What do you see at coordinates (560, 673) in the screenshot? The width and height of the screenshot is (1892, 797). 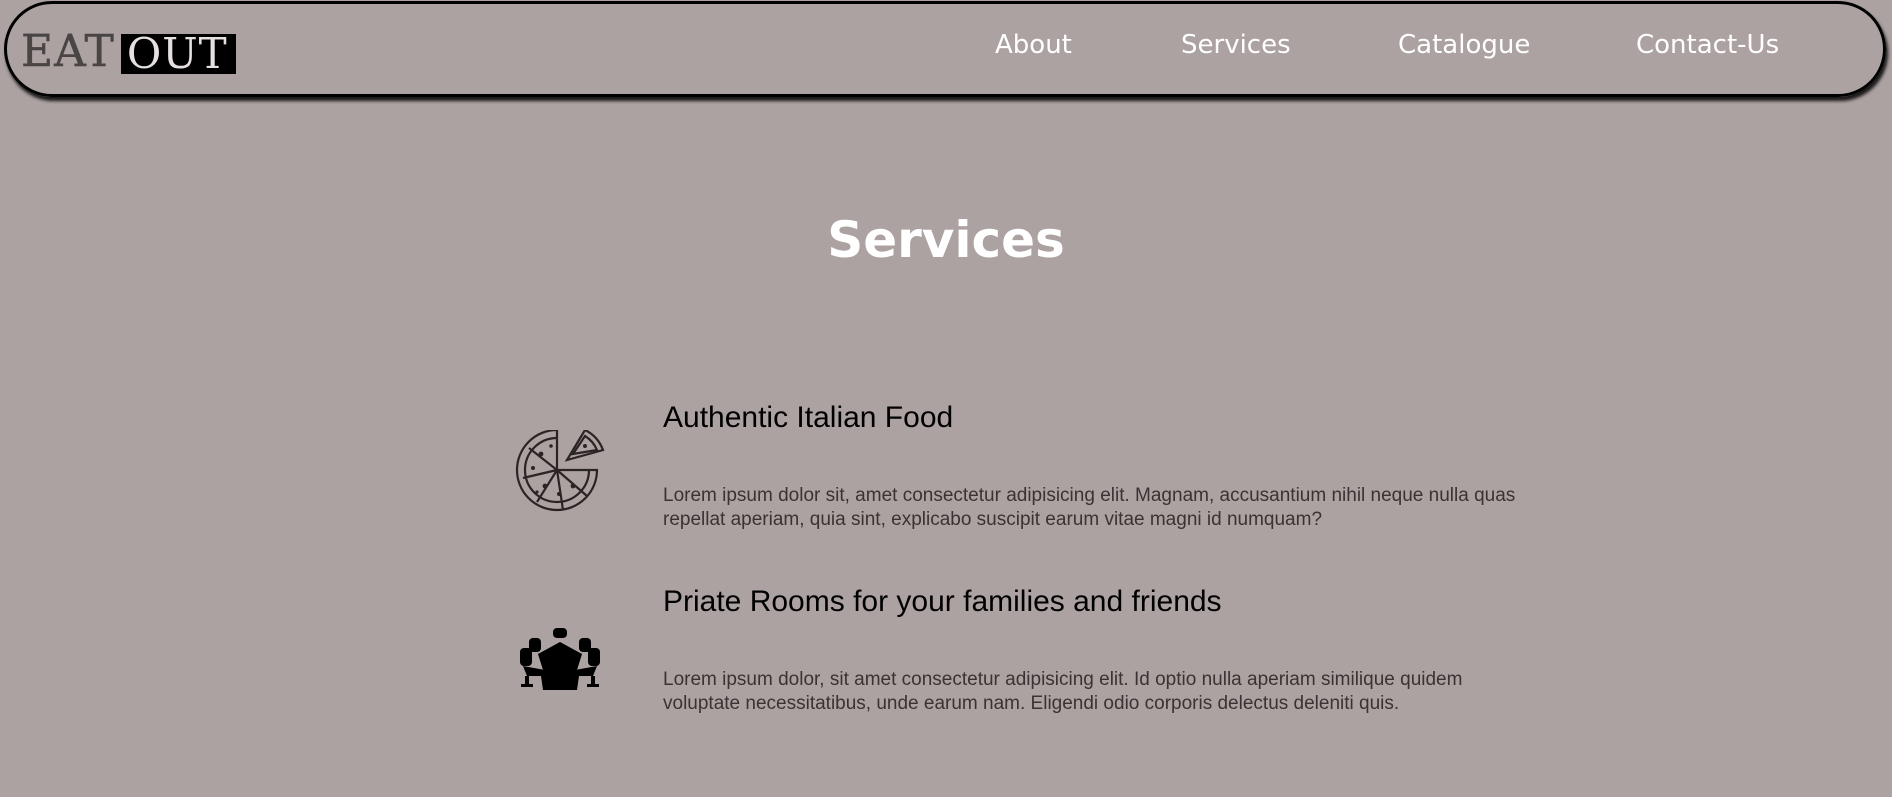 I see `private-room-table-icon` at bounding box center [560, 673].